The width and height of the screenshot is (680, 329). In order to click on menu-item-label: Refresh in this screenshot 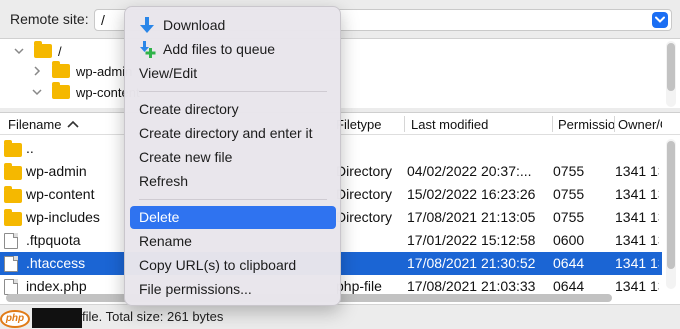, I will do `click(164, 181)`.